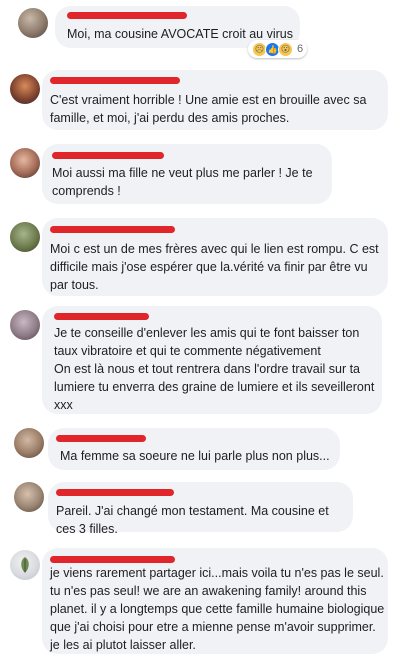 This screenshot has width=400, height=660. I want to click on wow-reaction-icon: 😮, so click(285, 49).